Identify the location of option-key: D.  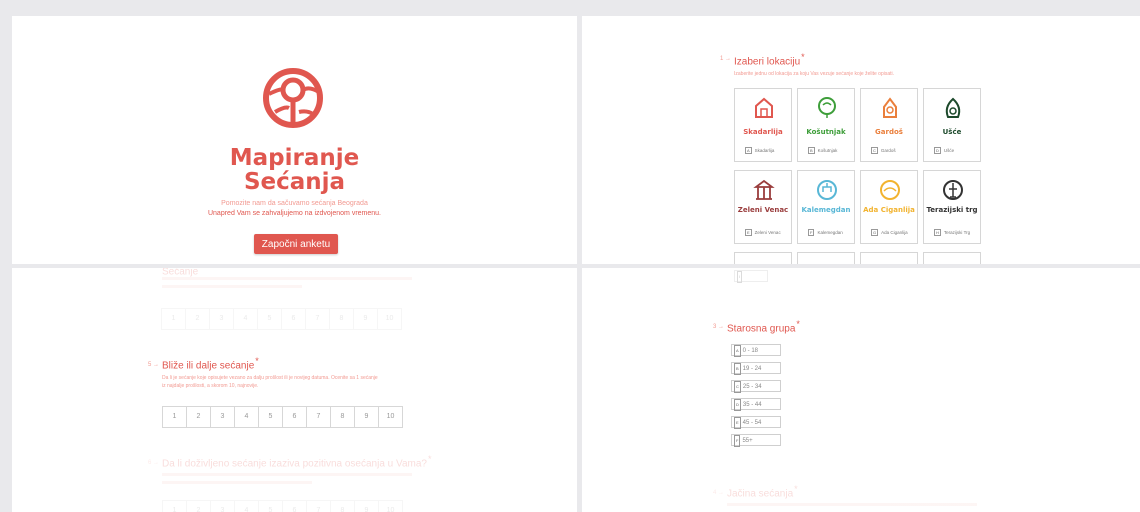
(937, 150).